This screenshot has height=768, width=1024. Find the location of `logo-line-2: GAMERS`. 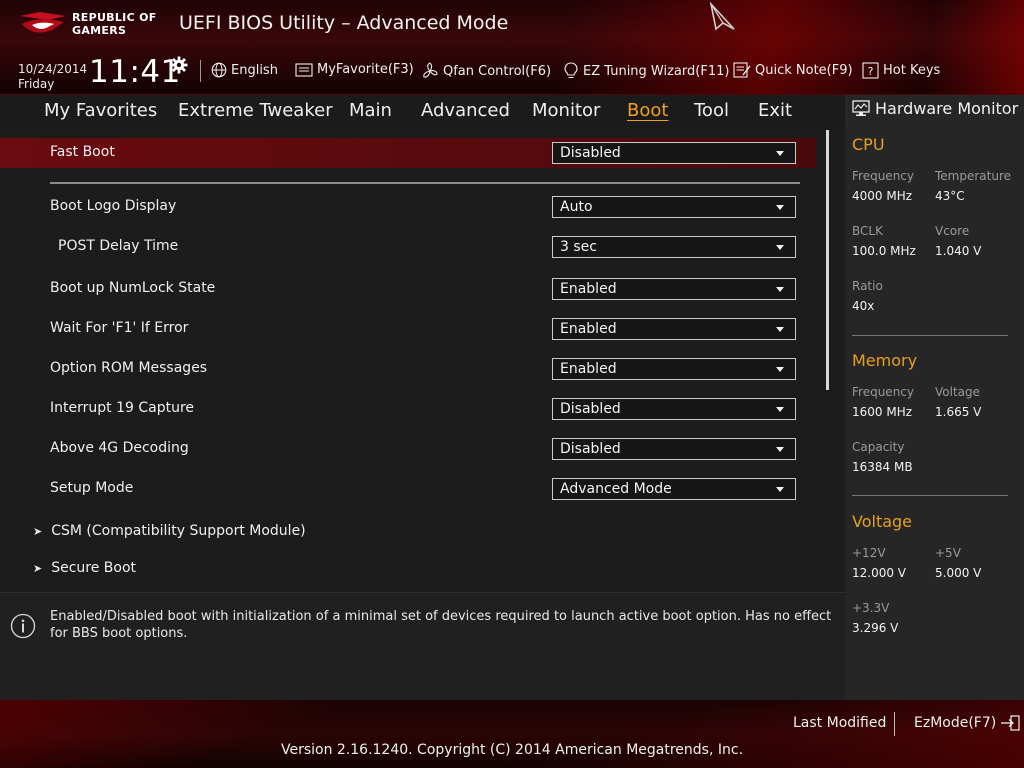

logo-line-2: GAMERS is located at coordinates (99, 30).